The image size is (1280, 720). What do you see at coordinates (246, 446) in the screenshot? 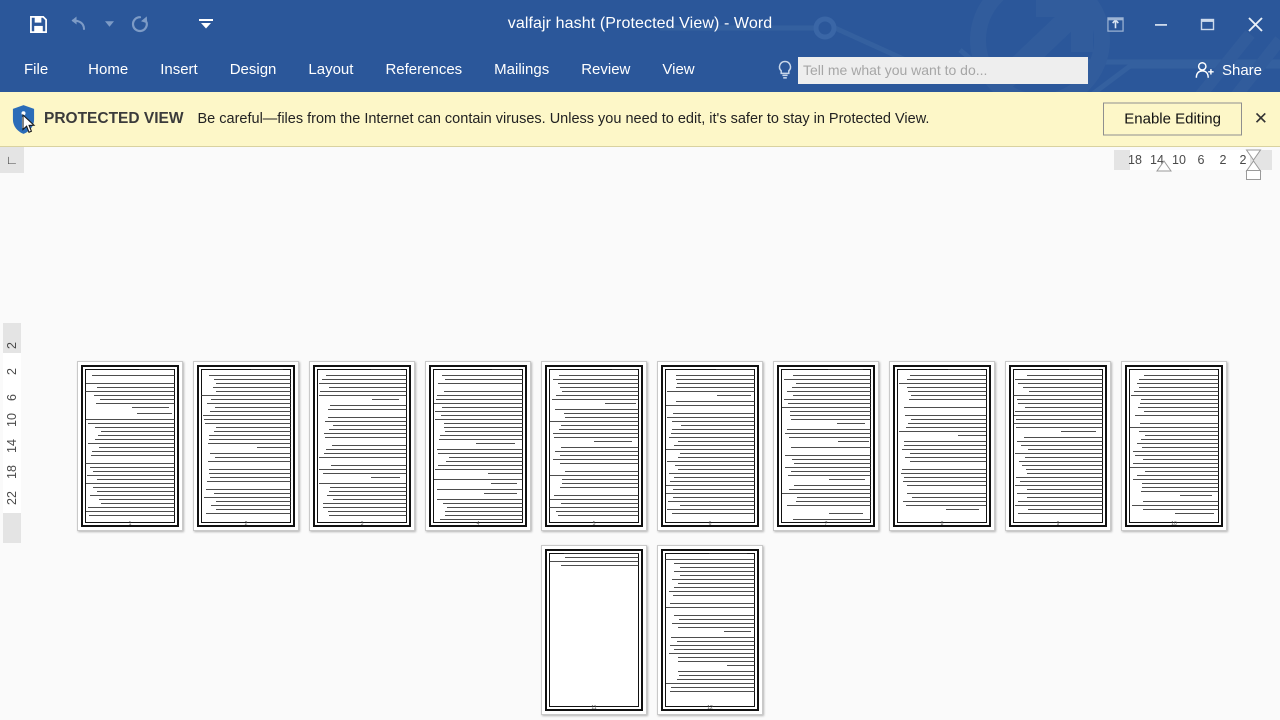
I see `page-thumbnail: 2` at bounding box center [246, 446].